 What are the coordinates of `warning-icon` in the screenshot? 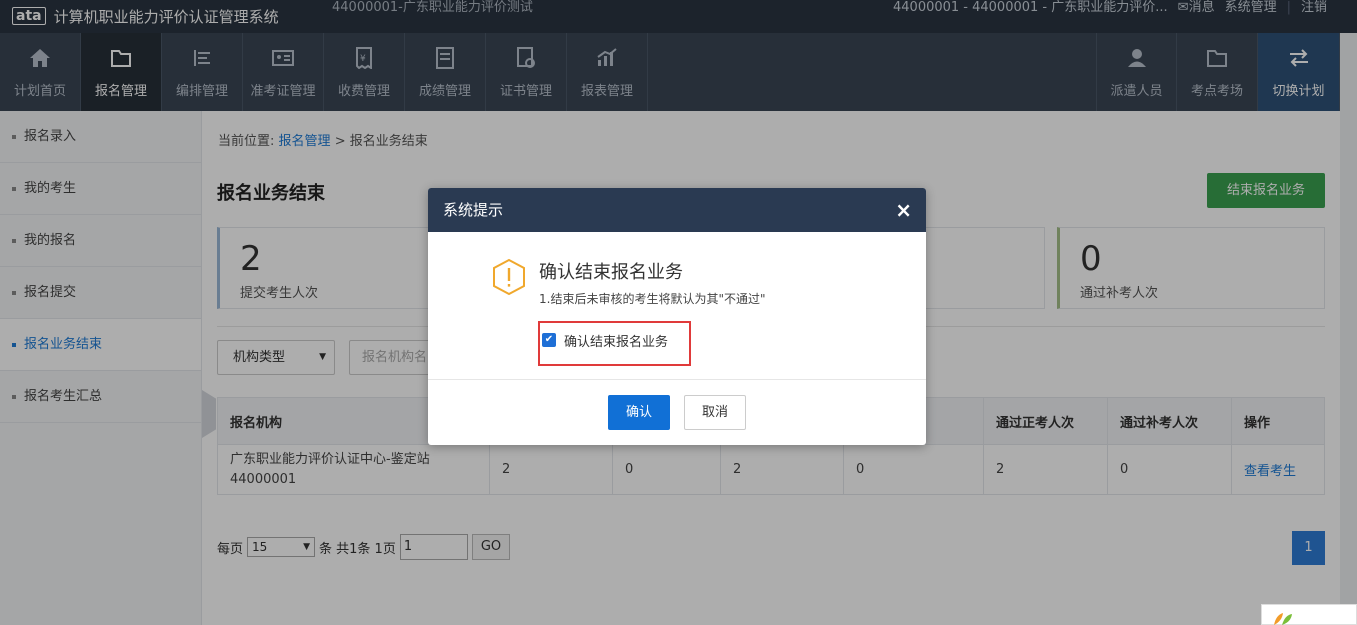 It's located at (509, 277).